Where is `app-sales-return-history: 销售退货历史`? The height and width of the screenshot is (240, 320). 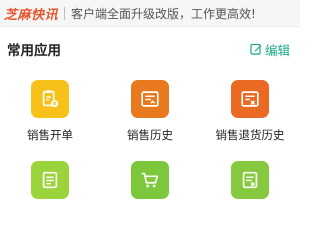 app-sales-return-history: 销售退货历史 is located at coordinates (250, 111).